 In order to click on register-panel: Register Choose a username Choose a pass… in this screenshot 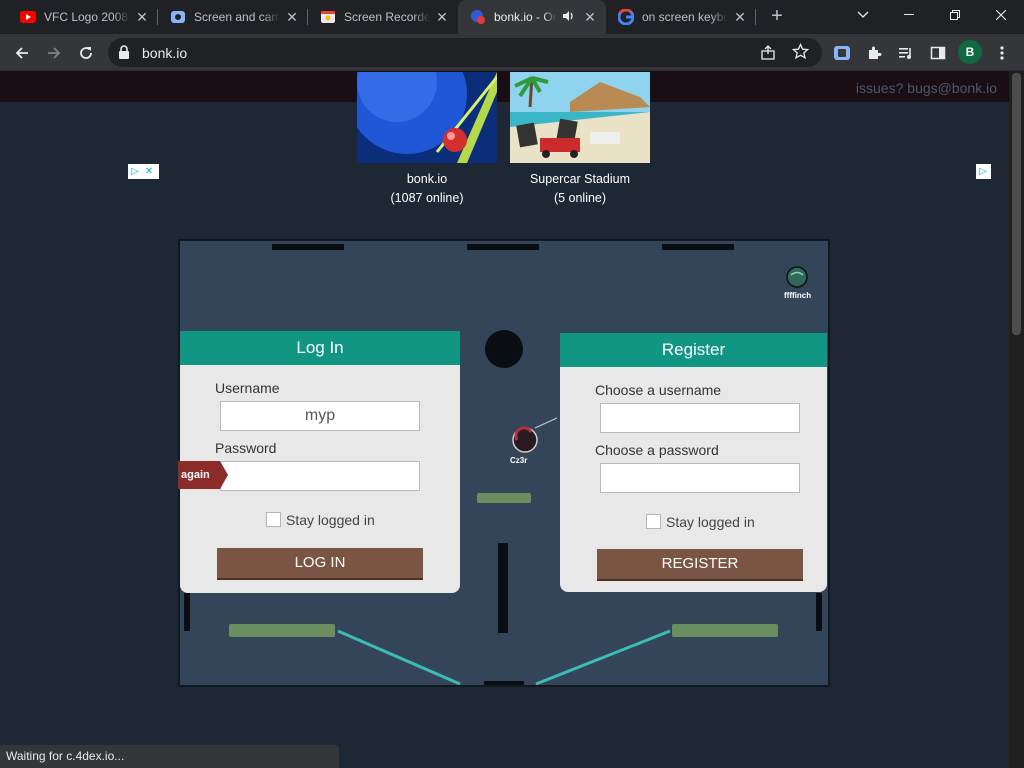, I will do `click(693, 462)`.